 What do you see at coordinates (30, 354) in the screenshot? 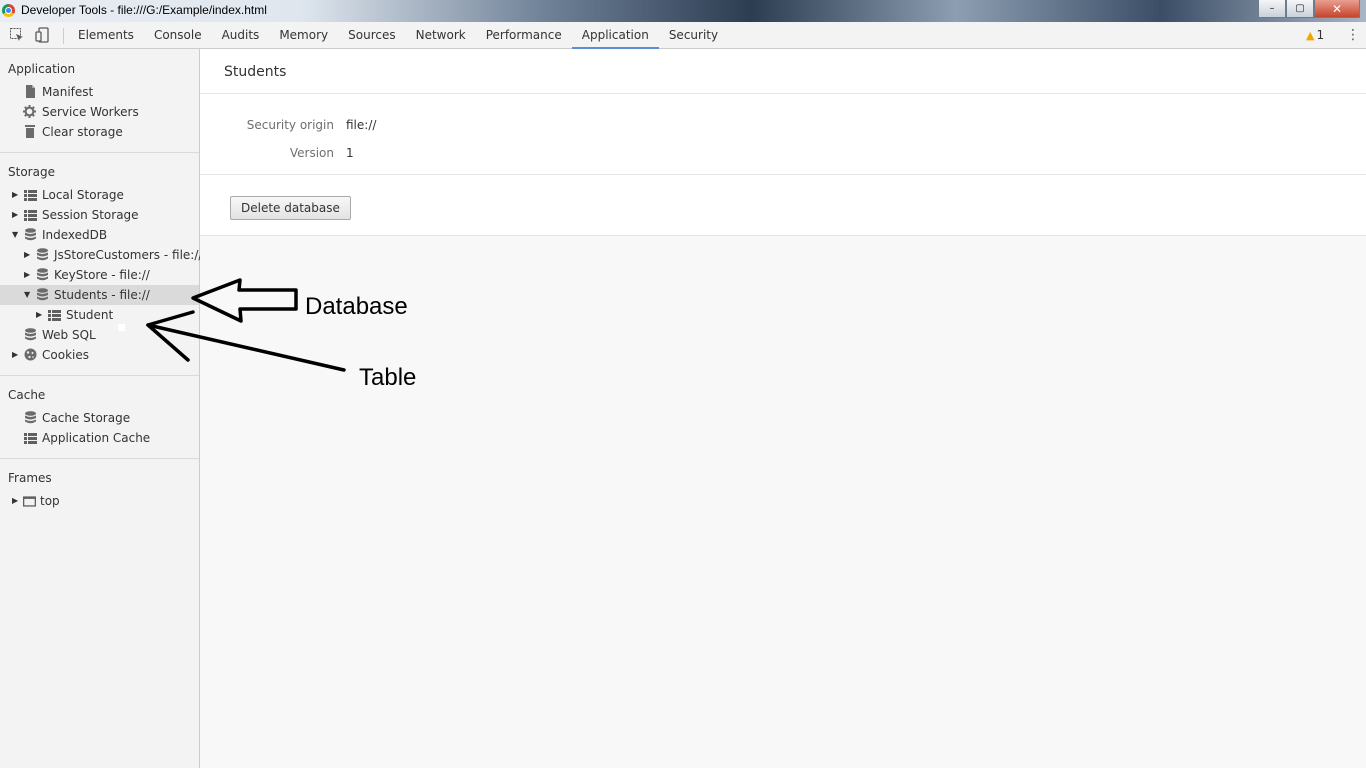
I see `cookie-icon` at bounding box center [30, 354].